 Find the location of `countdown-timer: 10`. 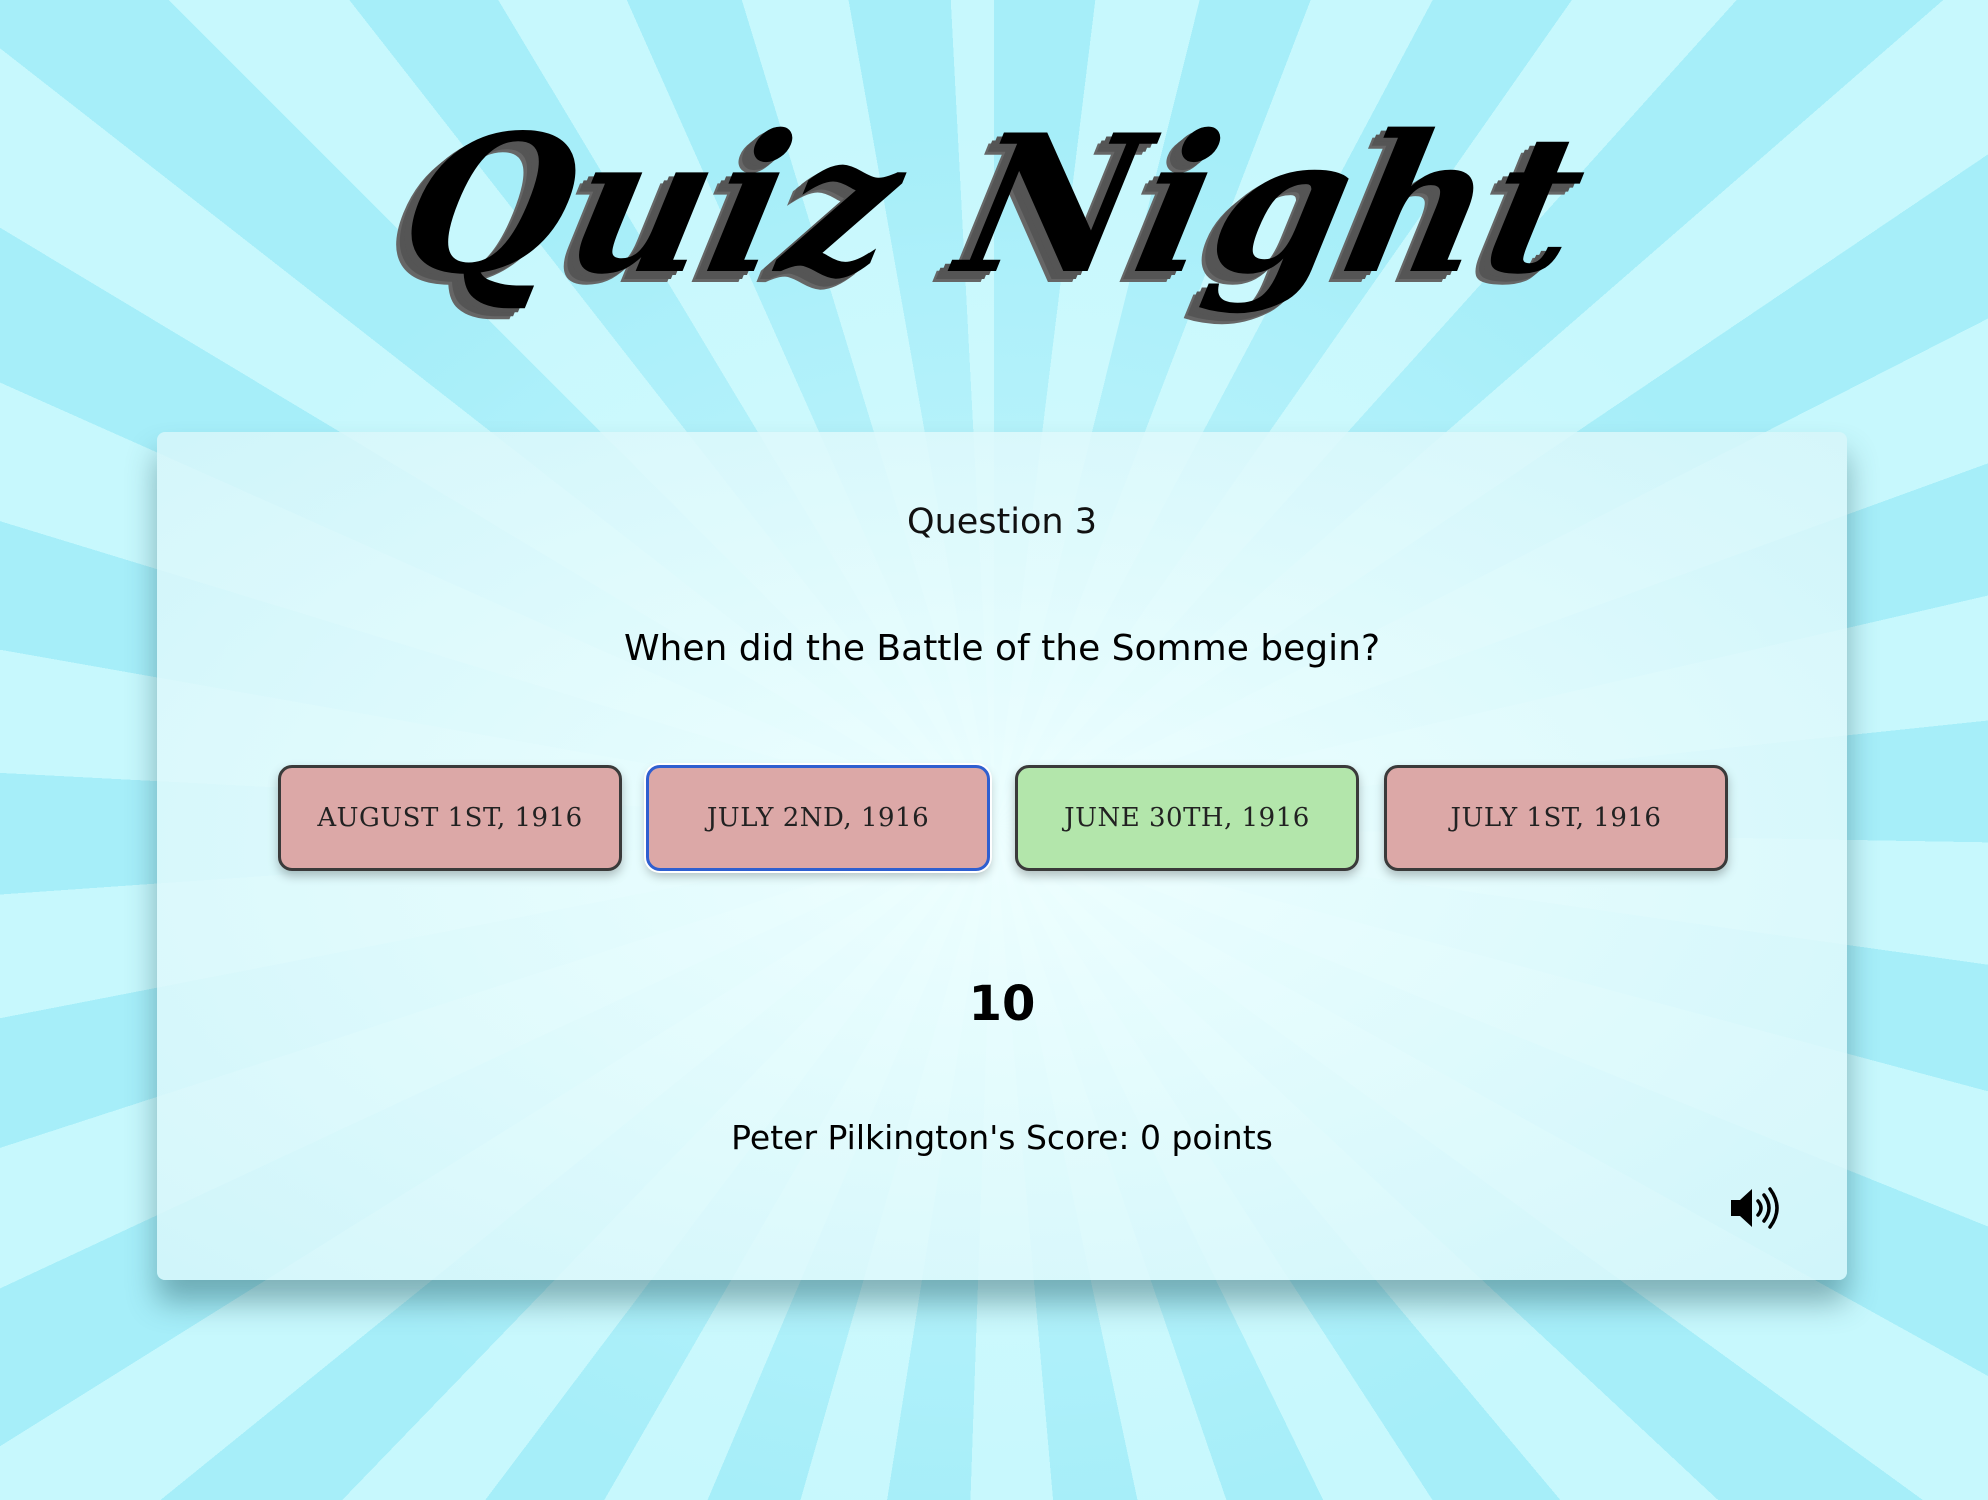

countdown-timer: 10 is located at coordinates (1002, 1004).